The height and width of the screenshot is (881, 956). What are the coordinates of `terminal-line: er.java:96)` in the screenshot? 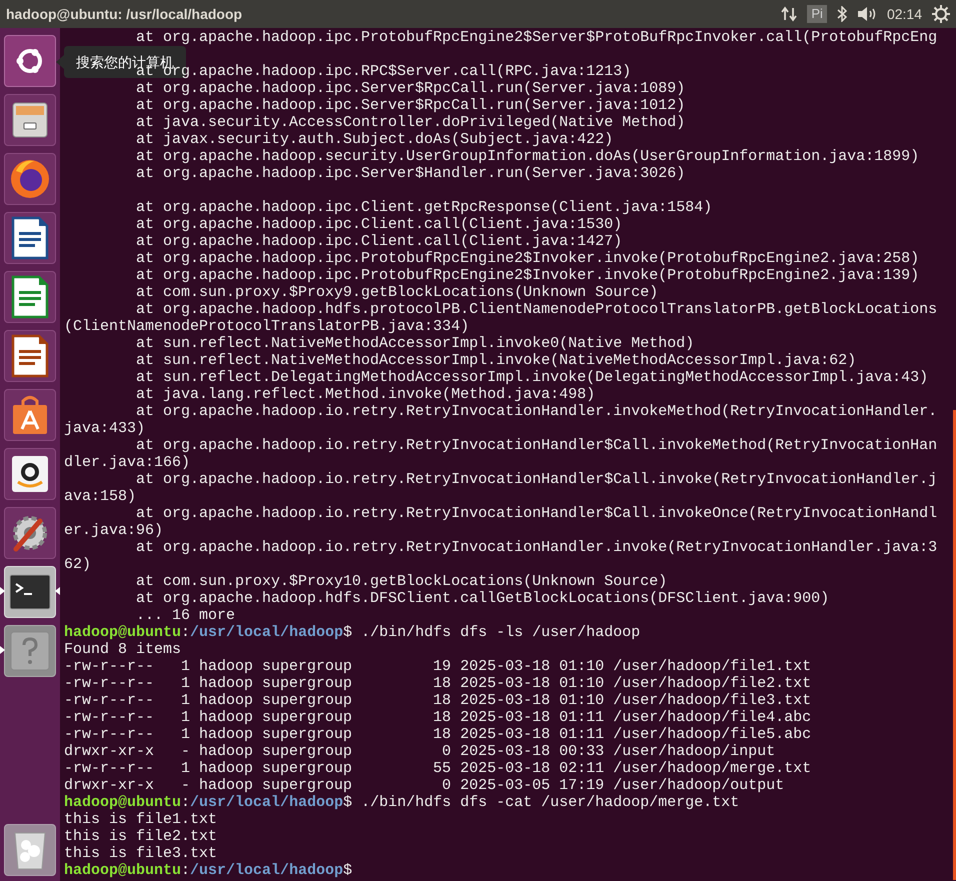 It's located at (114, 530).